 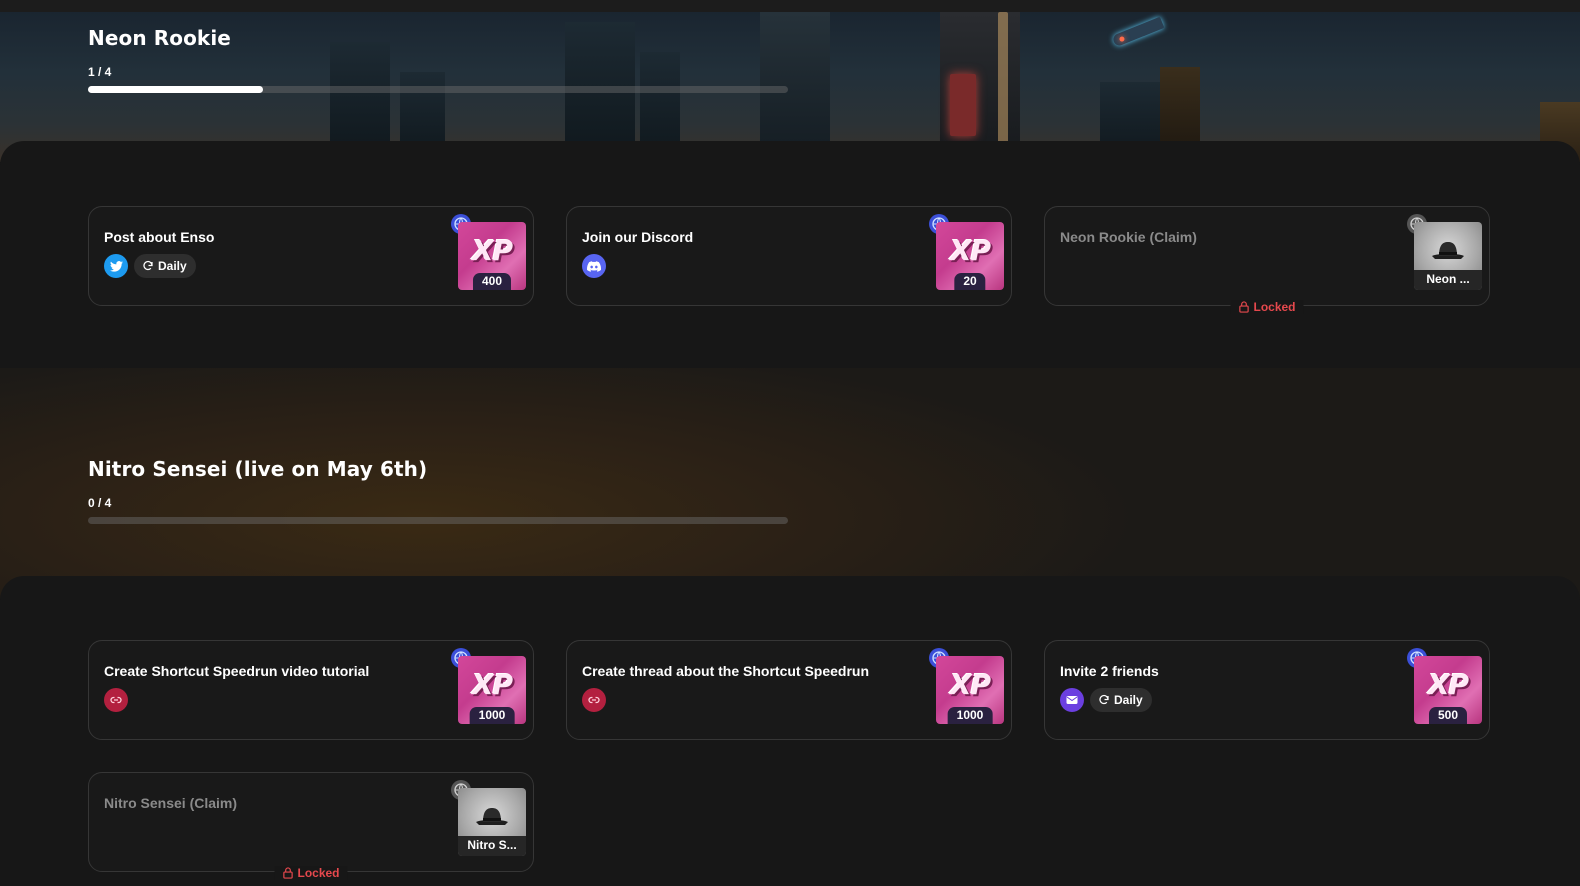 I want to click on xp-amount: 400, so click(x=492, y=281).